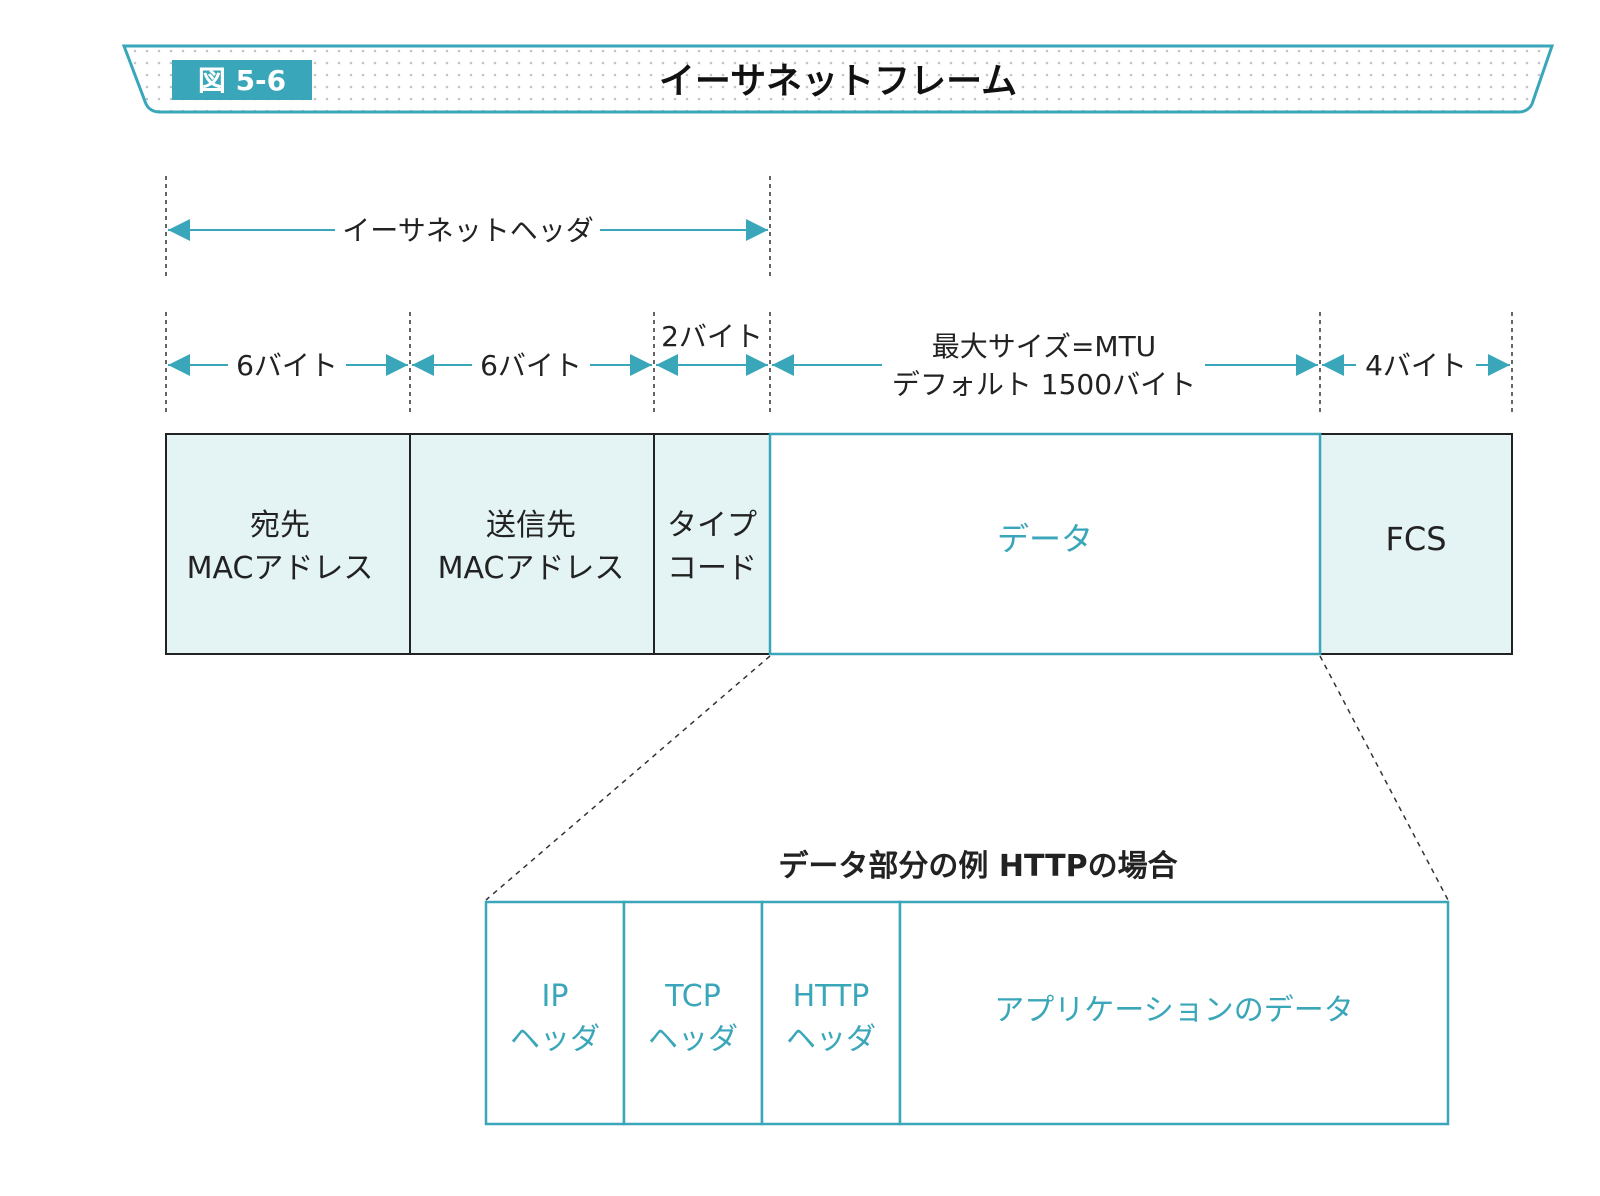 This screenshot has width=1600, height=1196. Describe the element at coordinates (839, 365) in the screenshot. I see `size-arrows` at that location.